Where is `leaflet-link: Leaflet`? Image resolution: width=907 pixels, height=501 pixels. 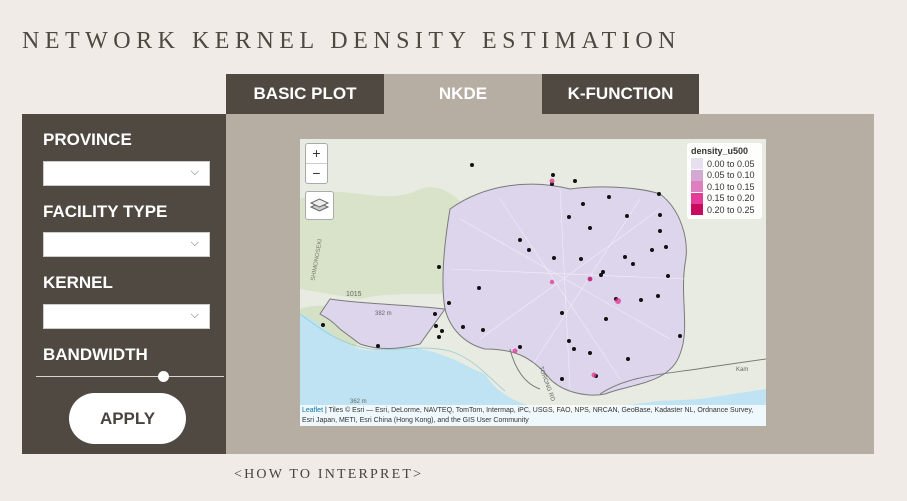
leaflet-link: Leaflet is located at coordinates (312, 410).